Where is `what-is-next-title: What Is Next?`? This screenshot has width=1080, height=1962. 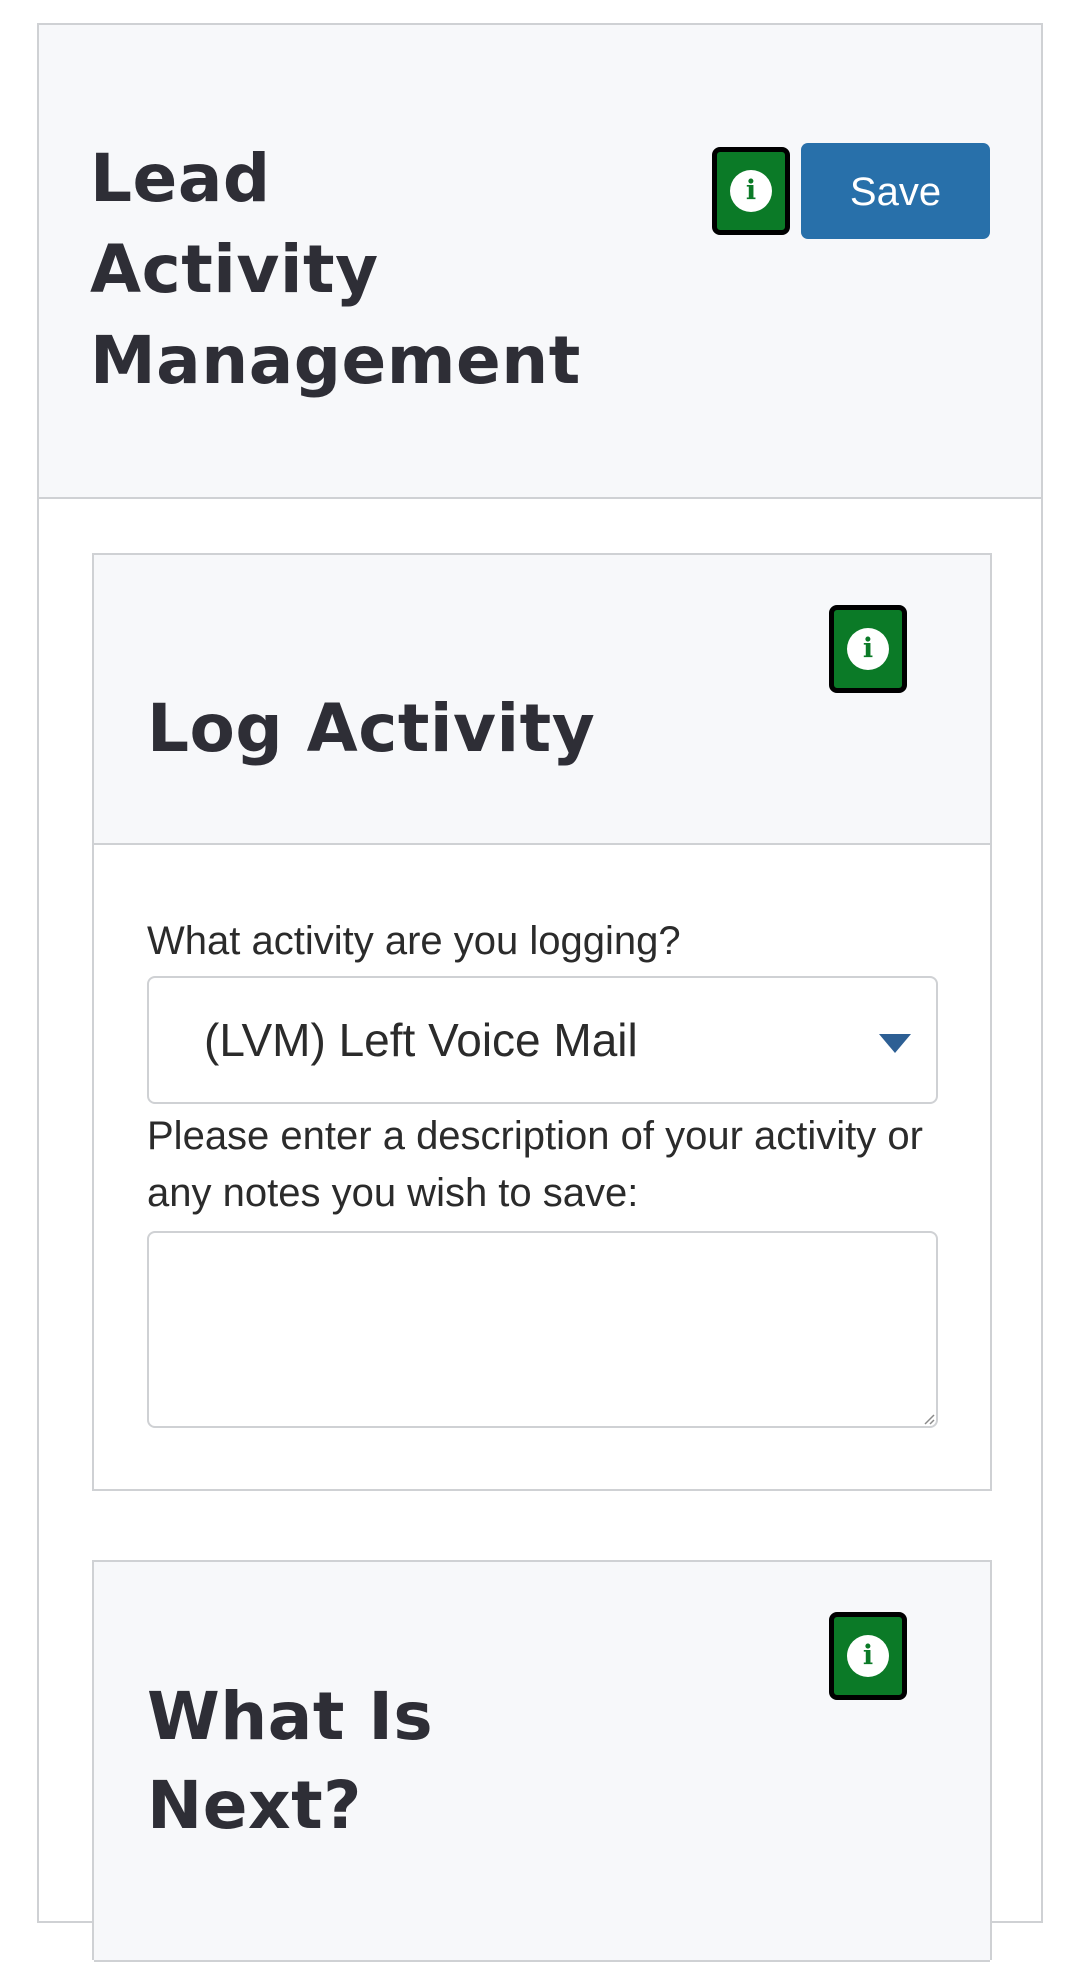
what-is-next-title: What Is Next? is located at coordinates (290, 1761).